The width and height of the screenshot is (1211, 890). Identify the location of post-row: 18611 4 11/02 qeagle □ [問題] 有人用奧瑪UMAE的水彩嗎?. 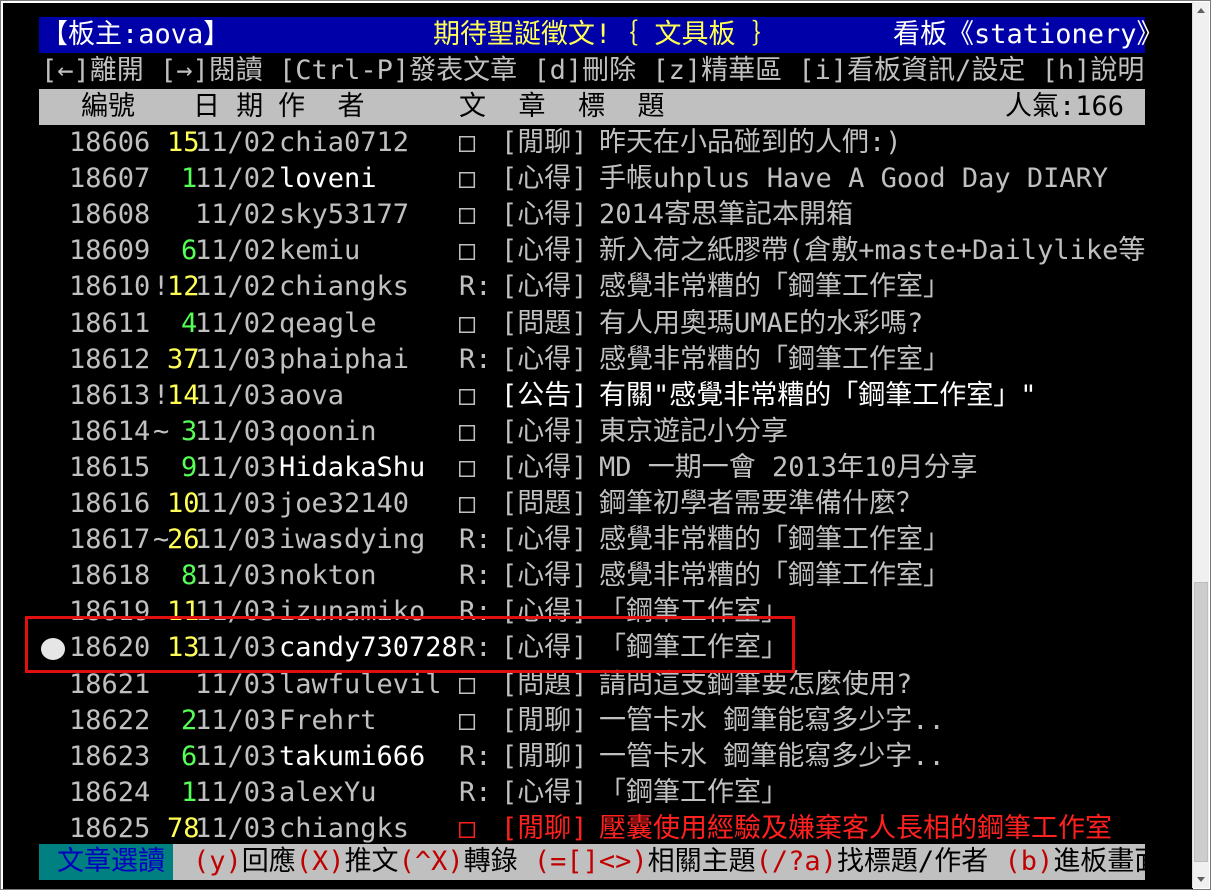
(598, 324).